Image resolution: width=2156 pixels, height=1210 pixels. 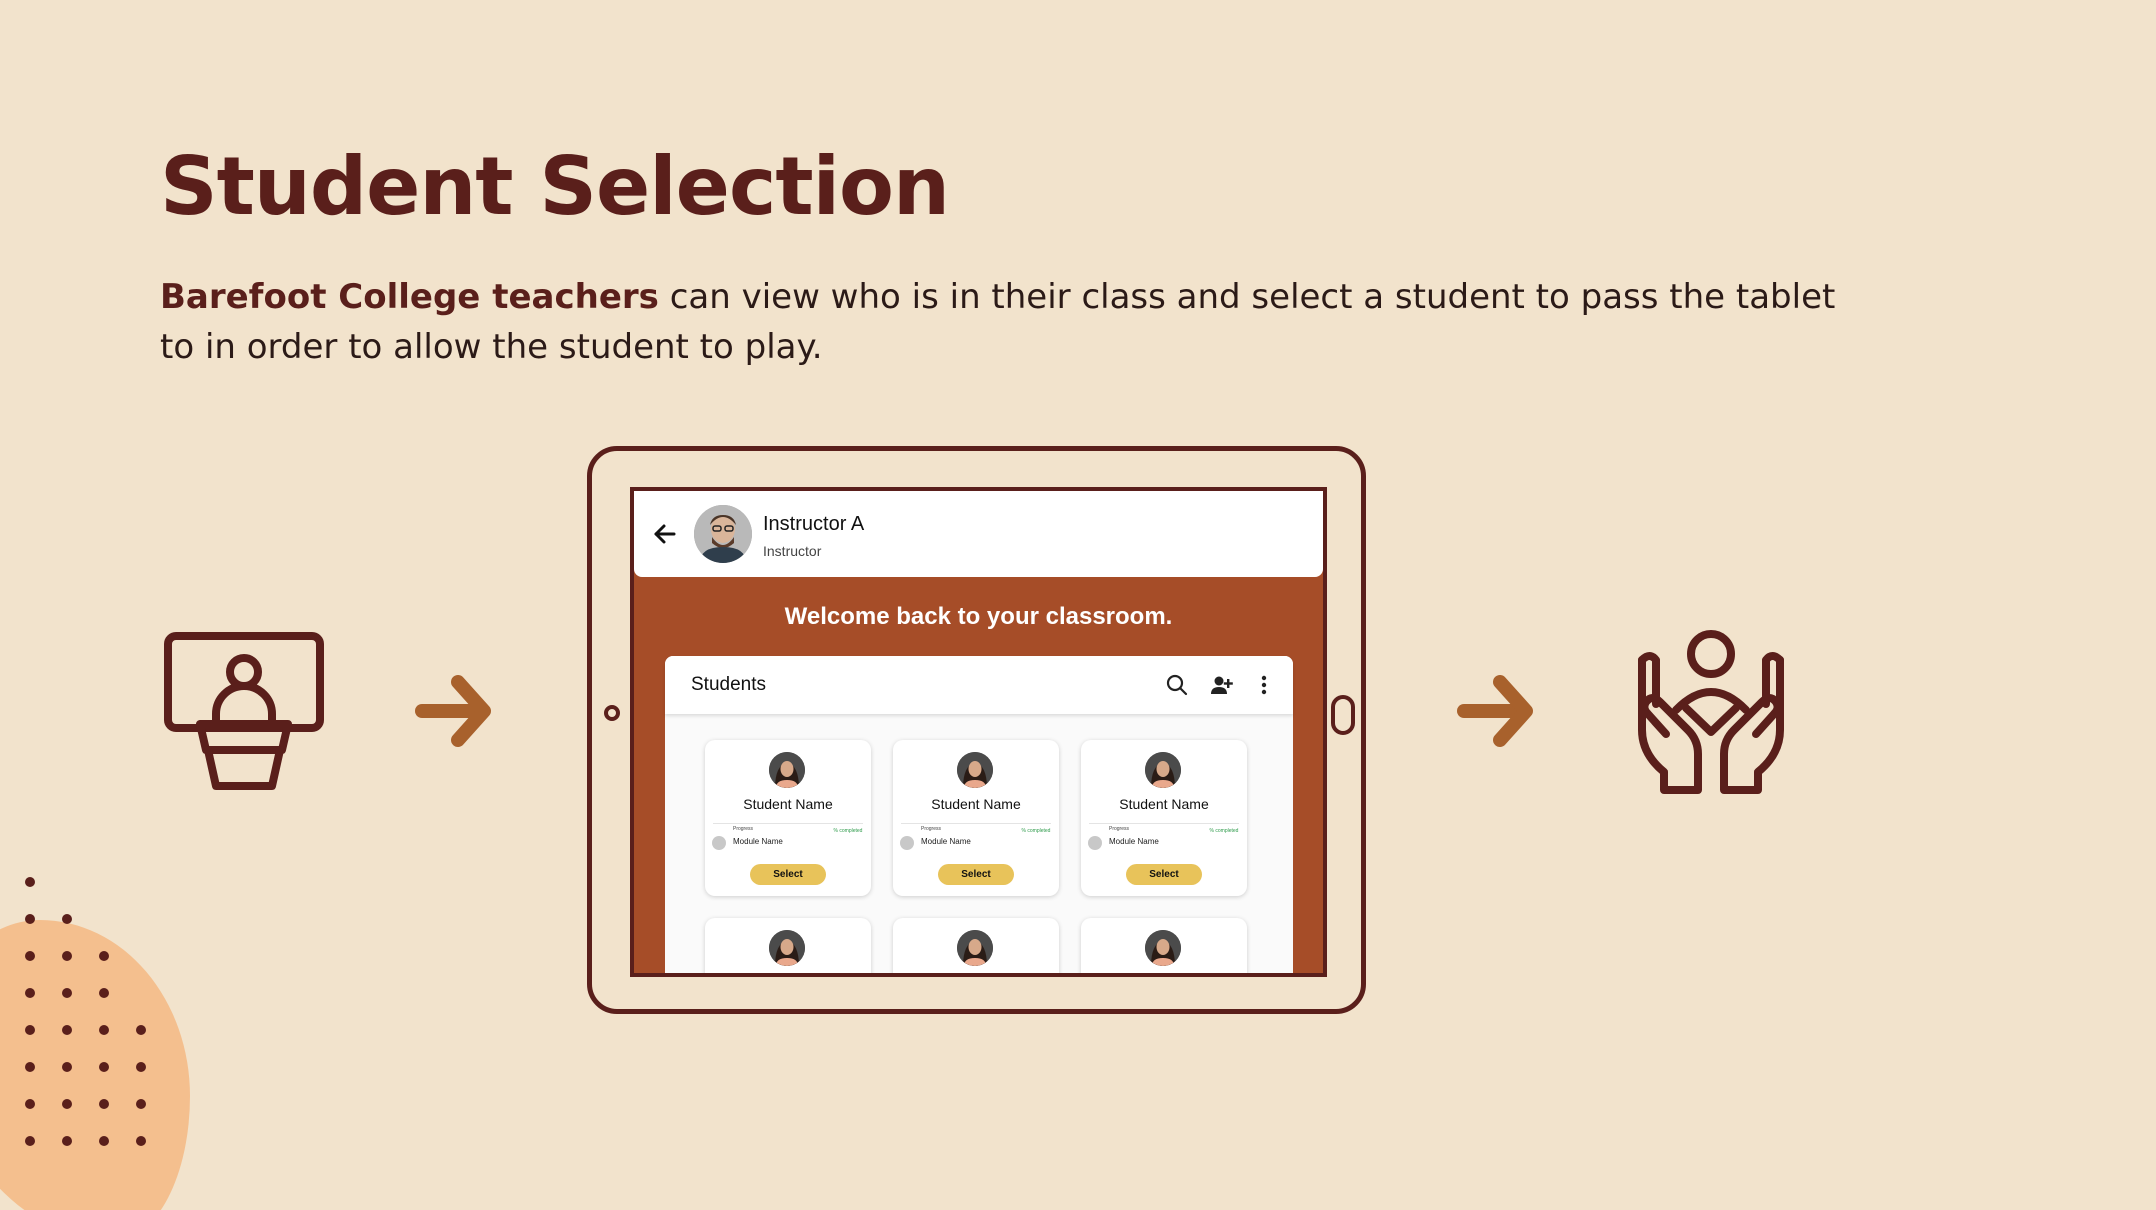 I want to click on tablet-camera, so click(x=612, y=713).